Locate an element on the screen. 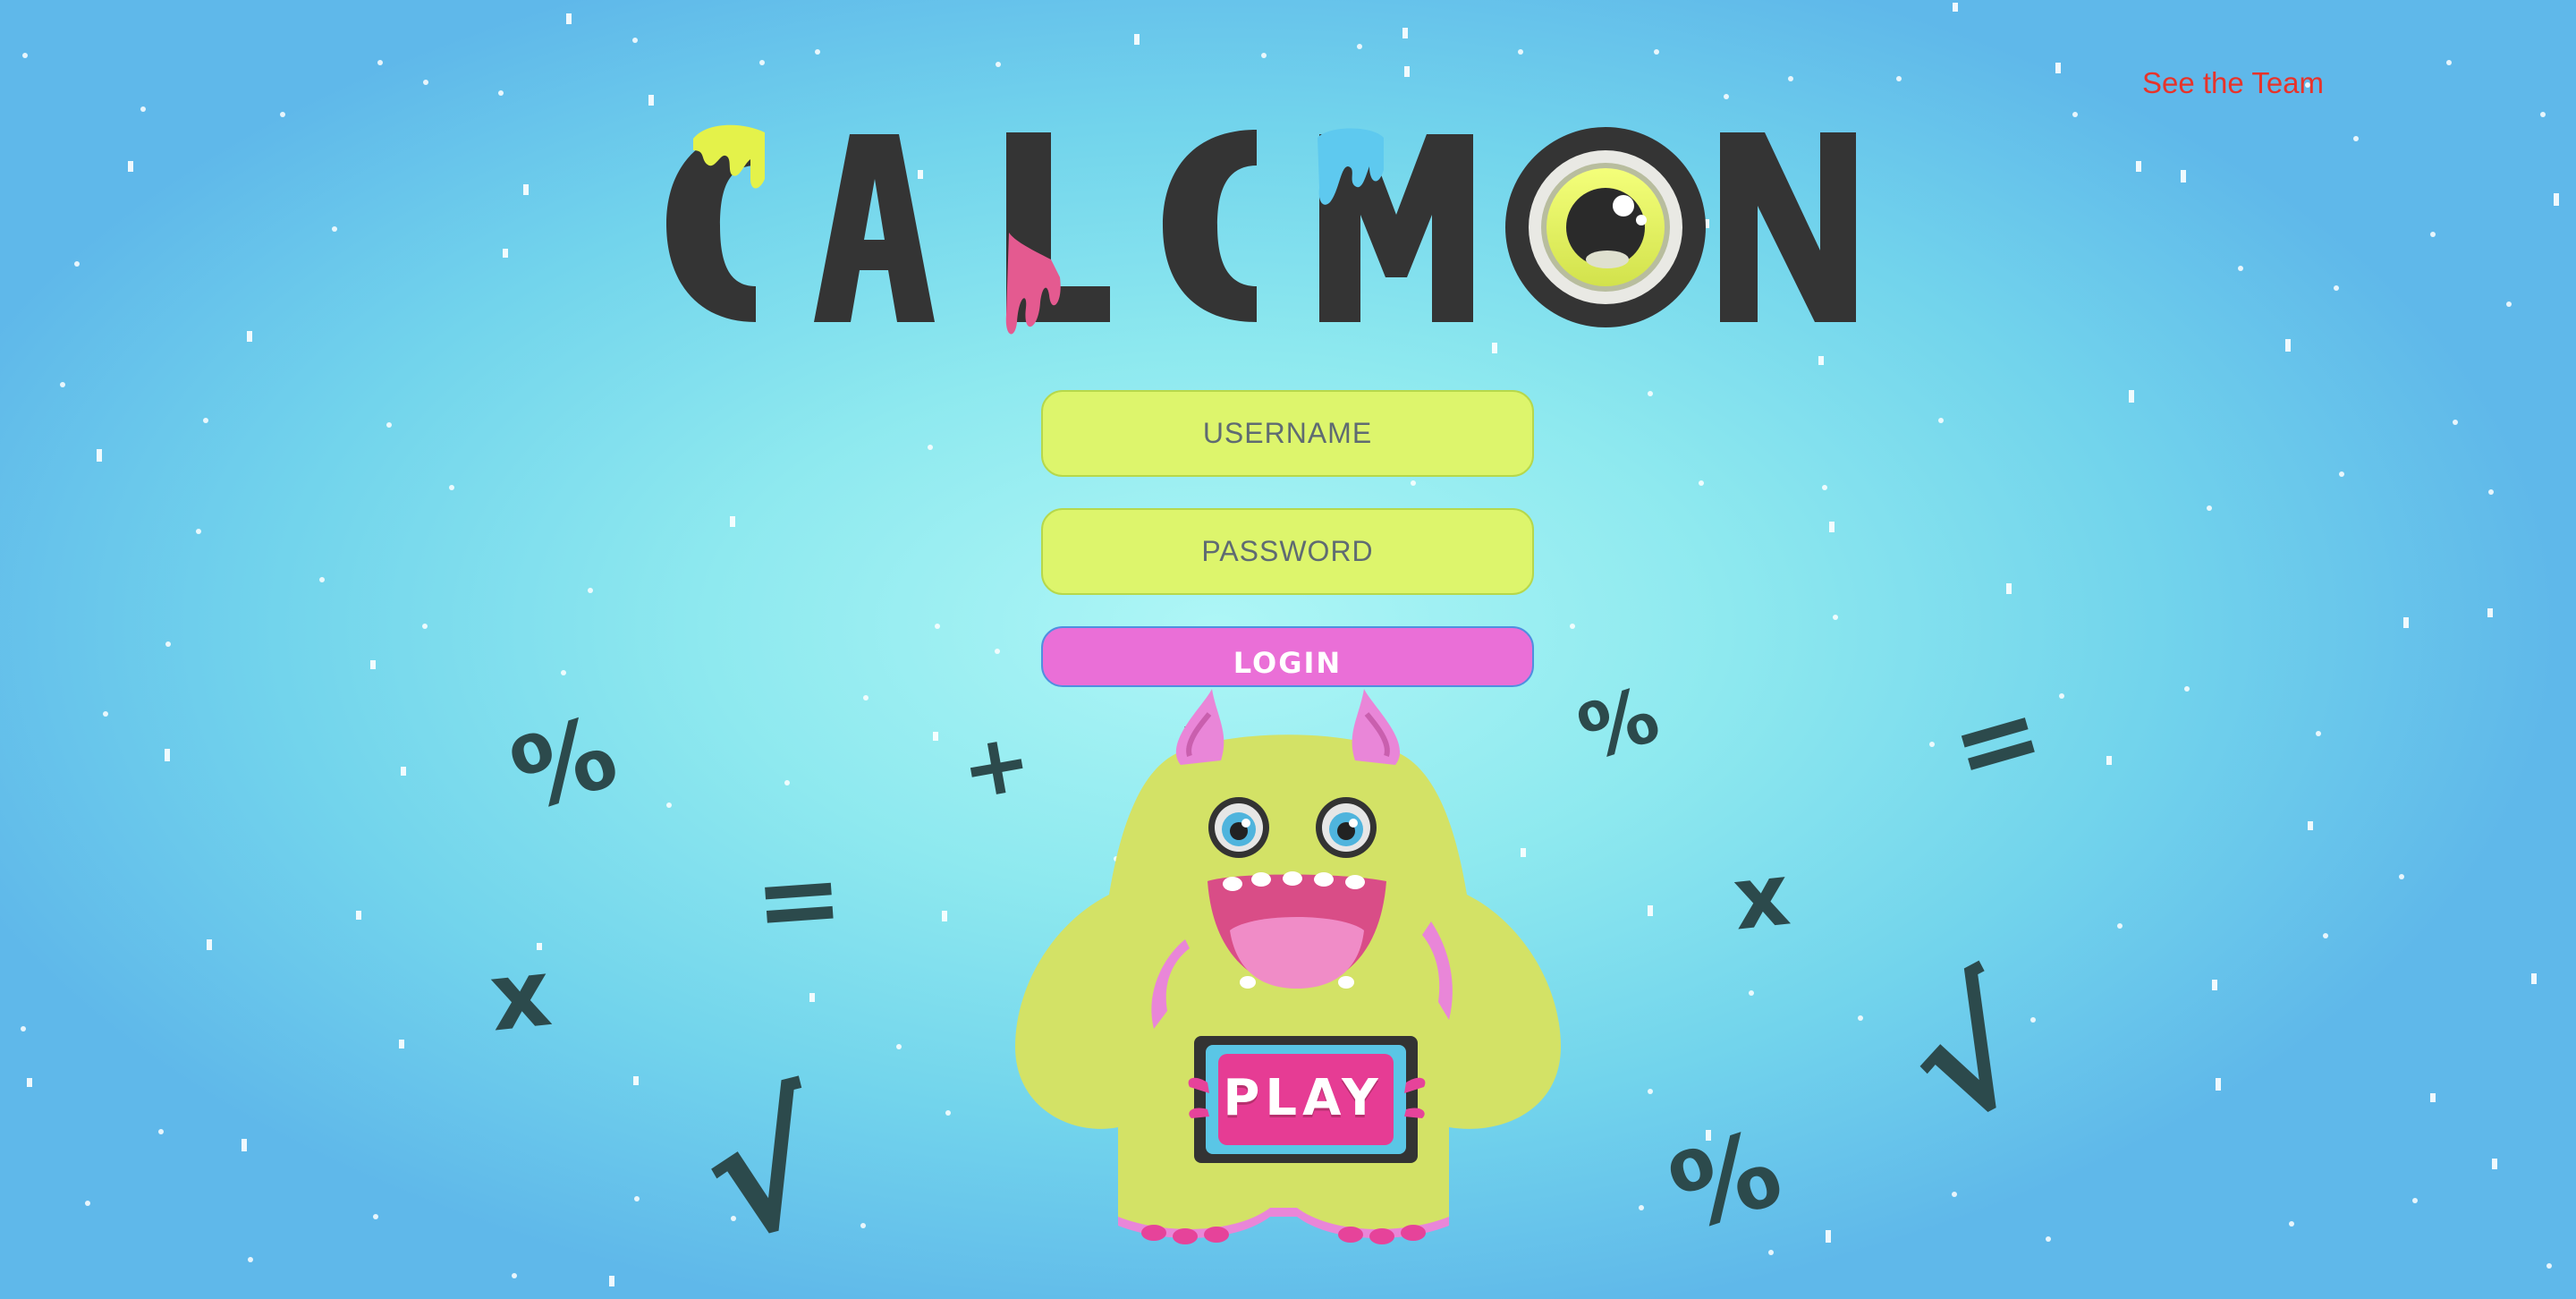  play-button: PLAY is located at coordinates (1303, 1098).